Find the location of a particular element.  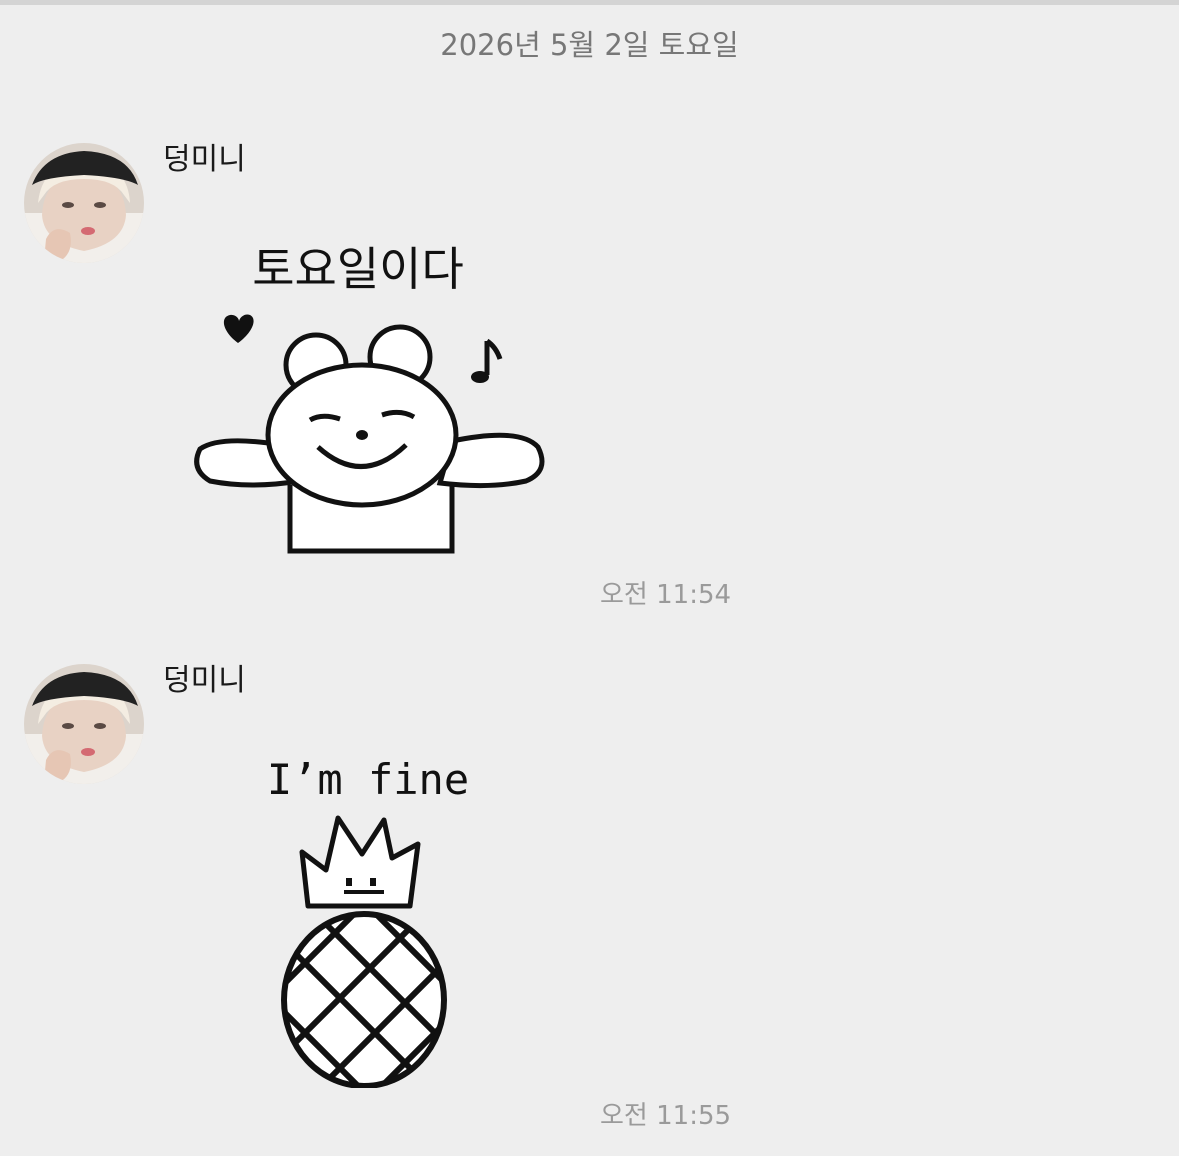

sticker-caption: I’m fine is located at coordinates (368, 779).